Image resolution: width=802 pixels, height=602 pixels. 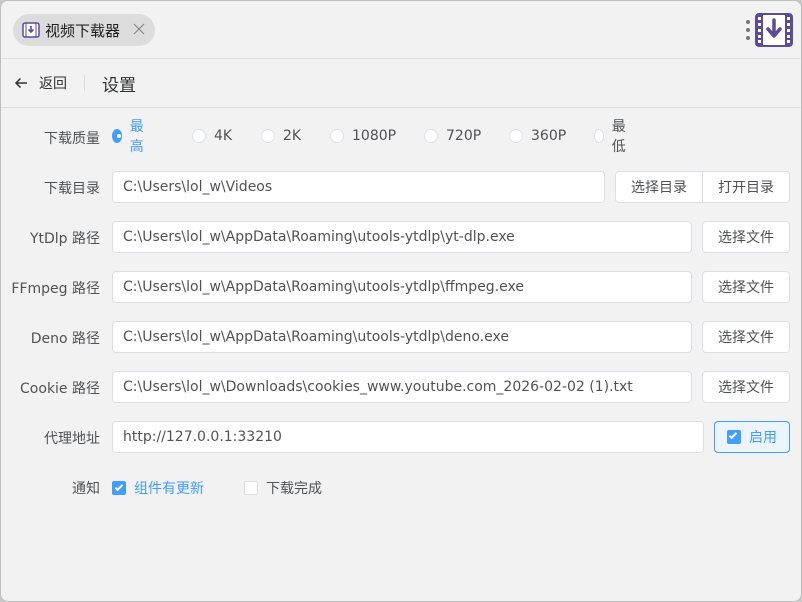 What do you see at coordinates (136, 137) in the screenshot?
I see `quality-option-label: 最高` at bounding box center [136, 137].